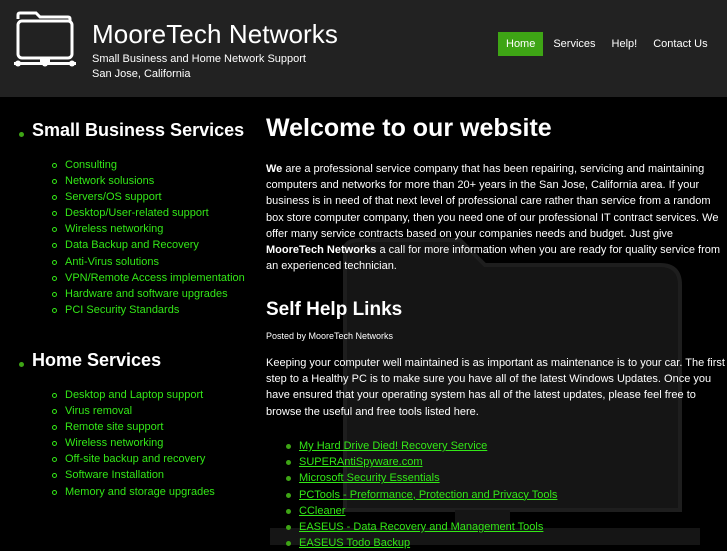 The height and width of the screenshot is (551, 727). I want to click on self-help-title: Self Help Links, so click(334, 309).